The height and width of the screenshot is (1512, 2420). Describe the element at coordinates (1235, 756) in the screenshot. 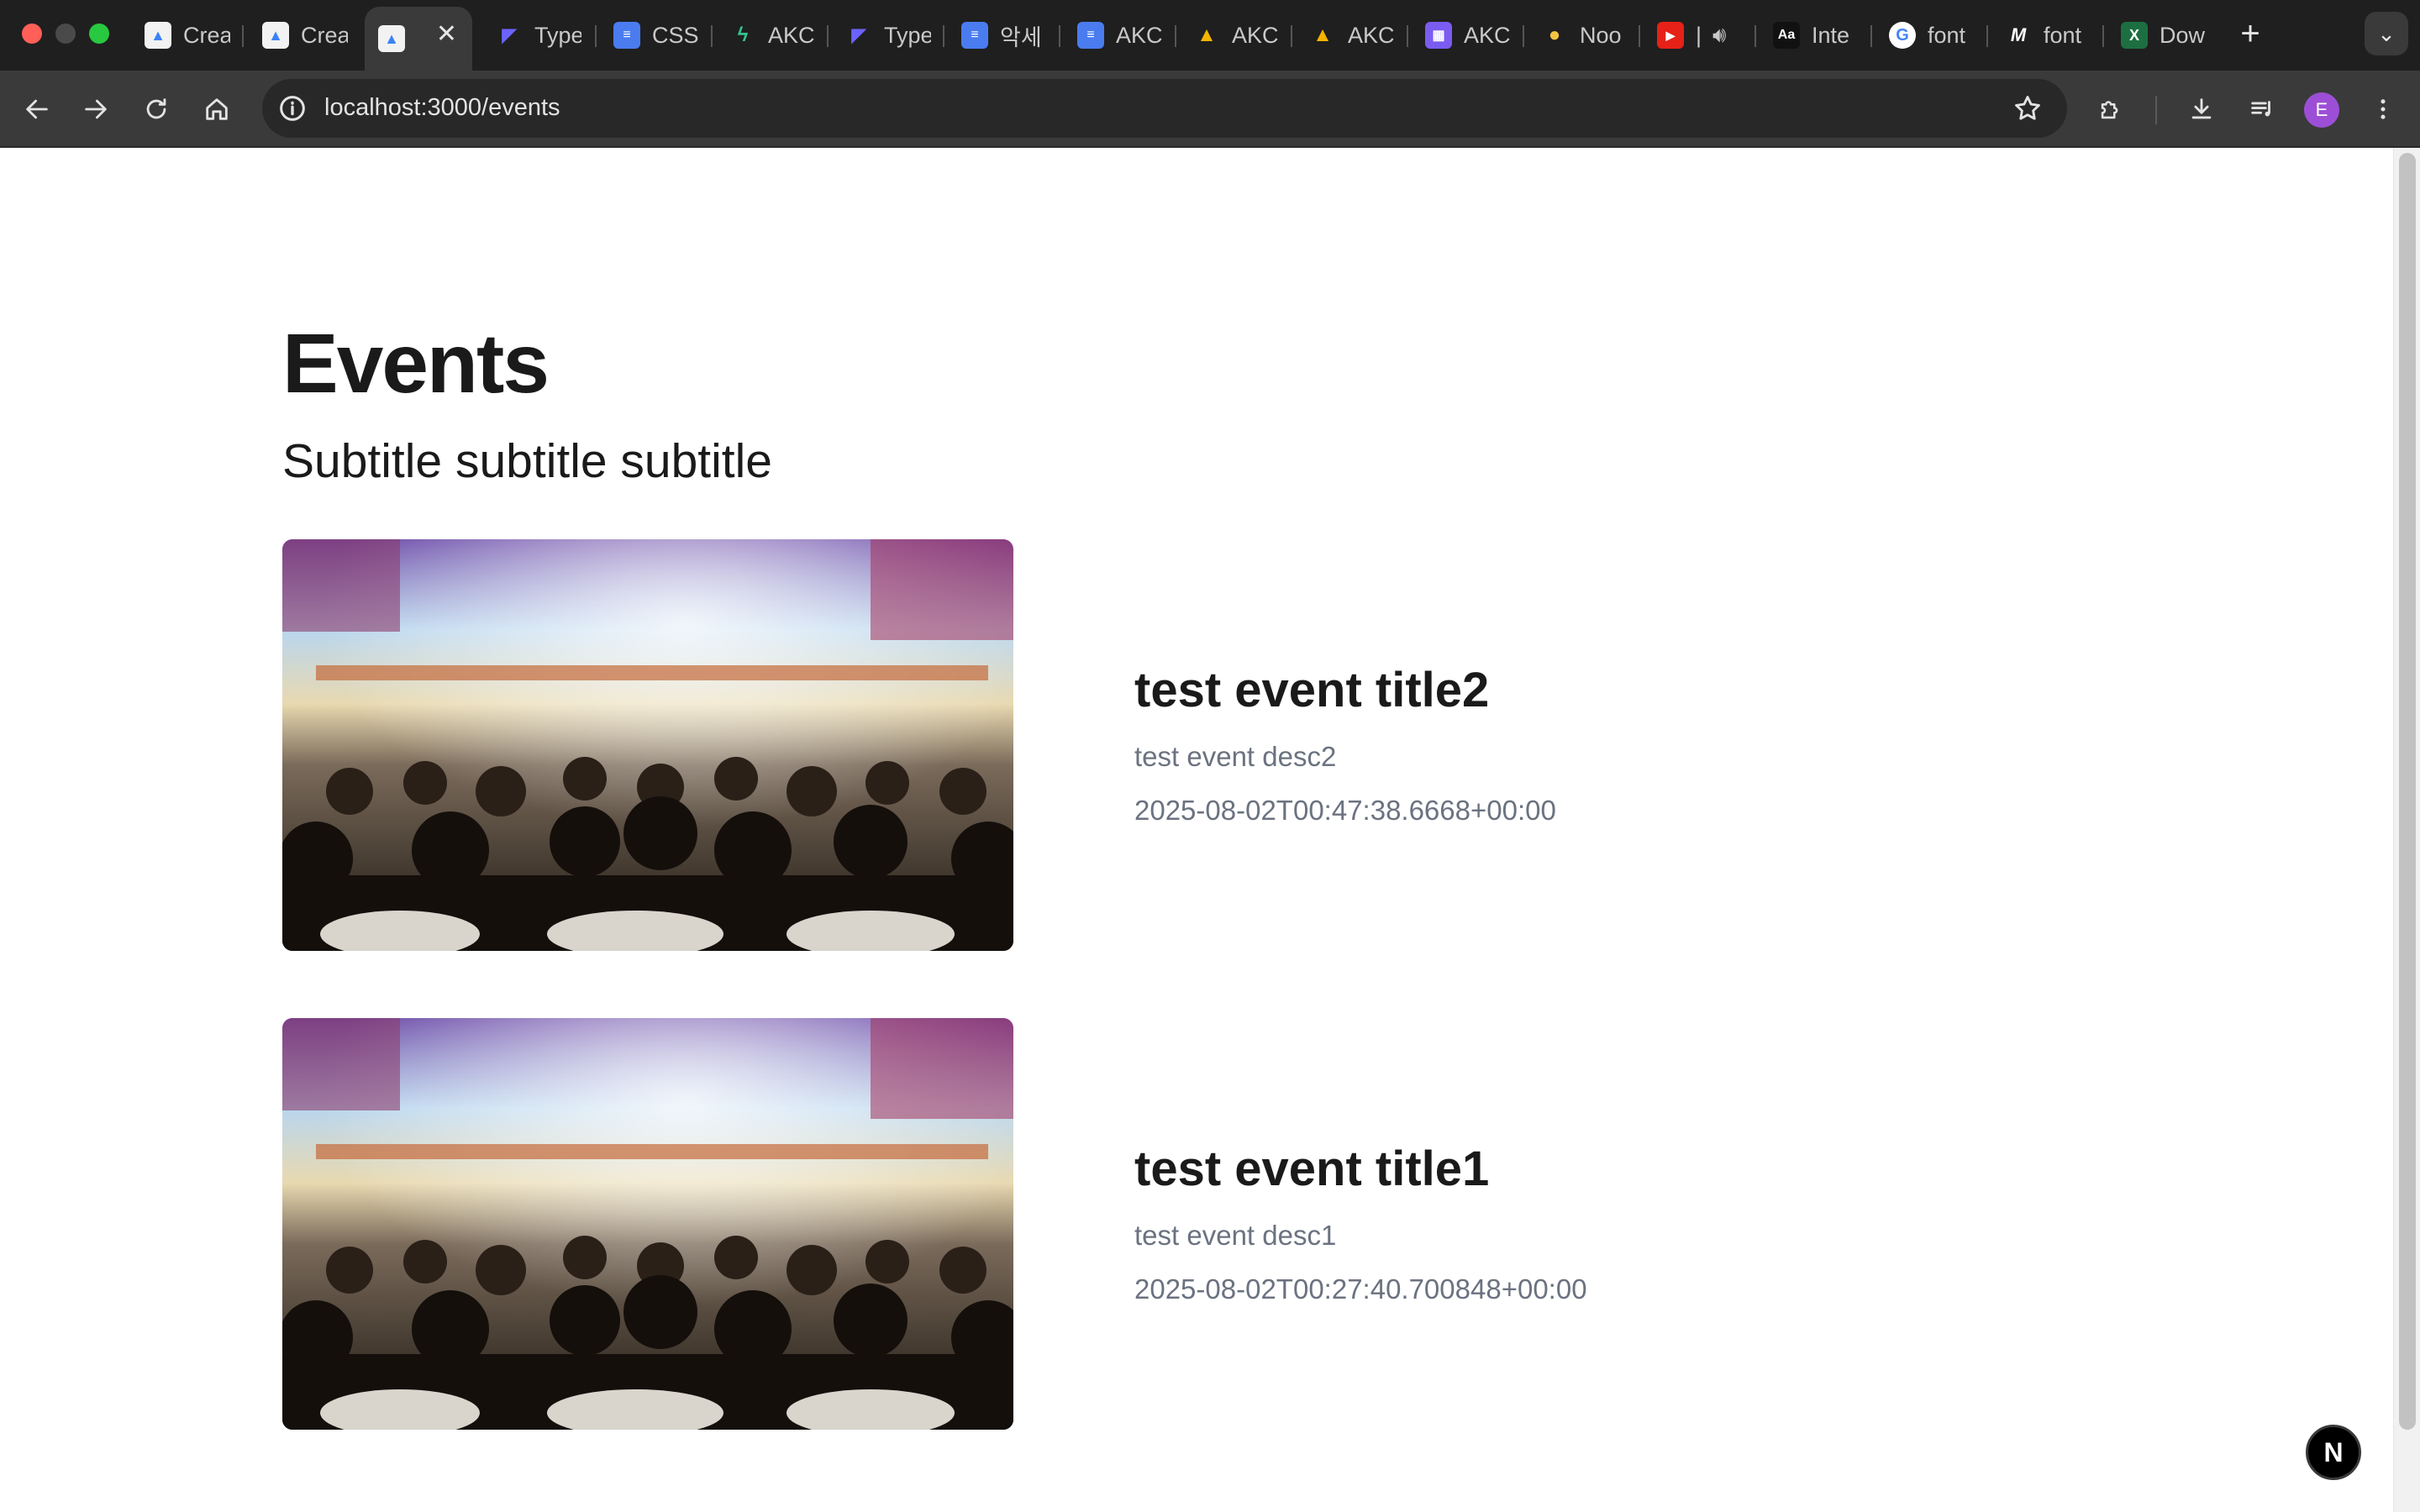

I see `event-description: test event desc2` at that location.